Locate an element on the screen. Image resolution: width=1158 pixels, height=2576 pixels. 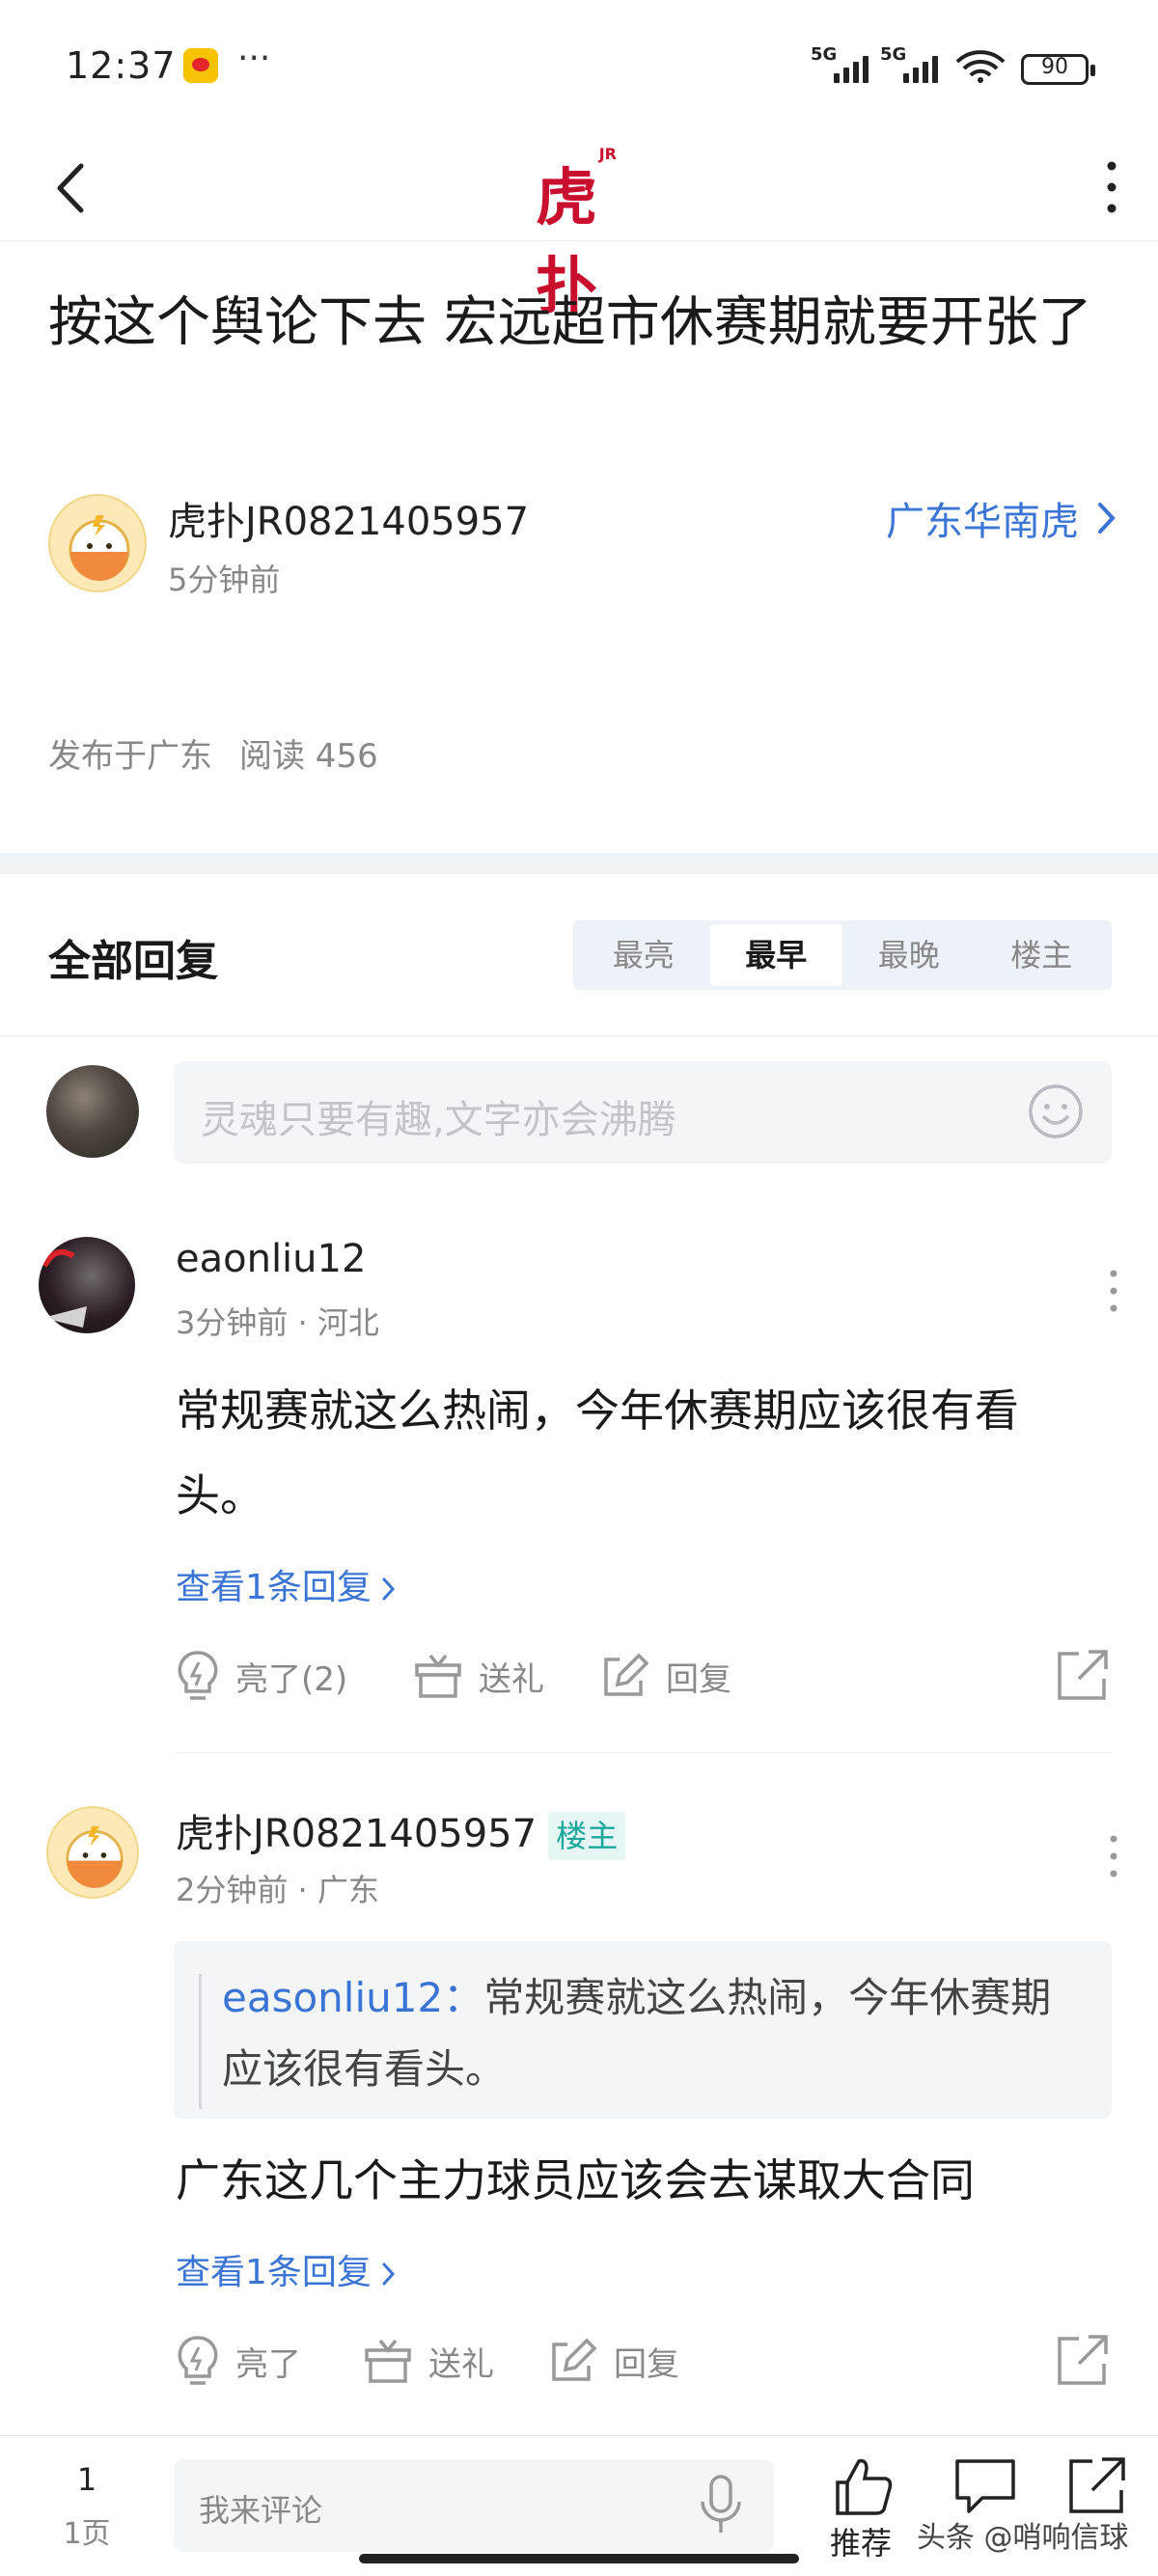
my-avatar is located at coordinates (92, 1112).